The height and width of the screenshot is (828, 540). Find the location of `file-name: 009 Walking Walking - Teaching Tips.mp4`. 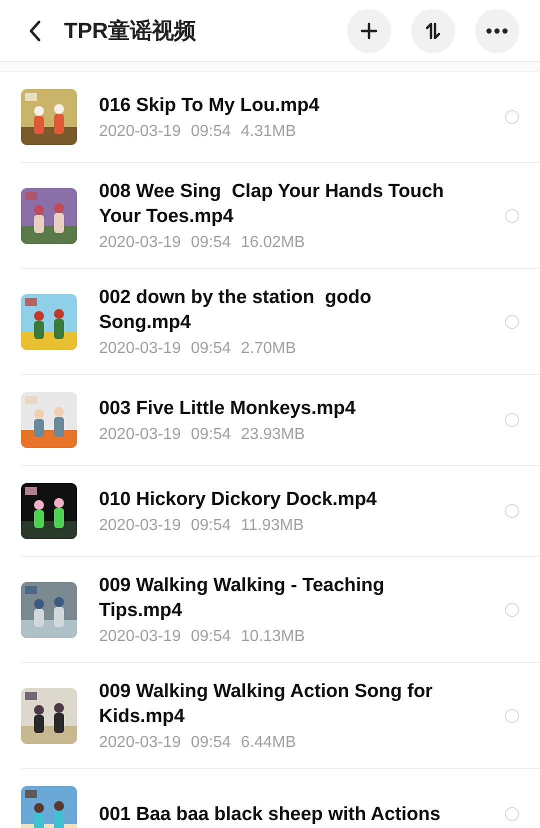

file-name: 009 Walking Walking - Teaching Tips.mp4 is located at coordinates (275, 598).